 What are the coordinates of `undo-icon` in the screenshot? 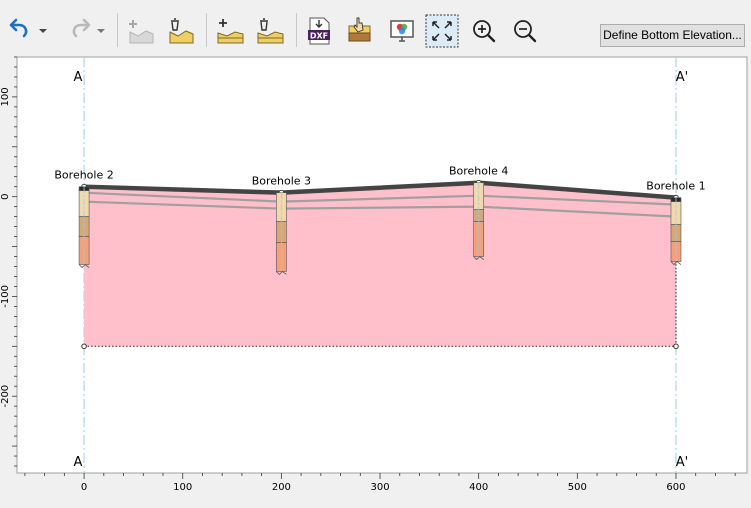 It's located at (18, 28).